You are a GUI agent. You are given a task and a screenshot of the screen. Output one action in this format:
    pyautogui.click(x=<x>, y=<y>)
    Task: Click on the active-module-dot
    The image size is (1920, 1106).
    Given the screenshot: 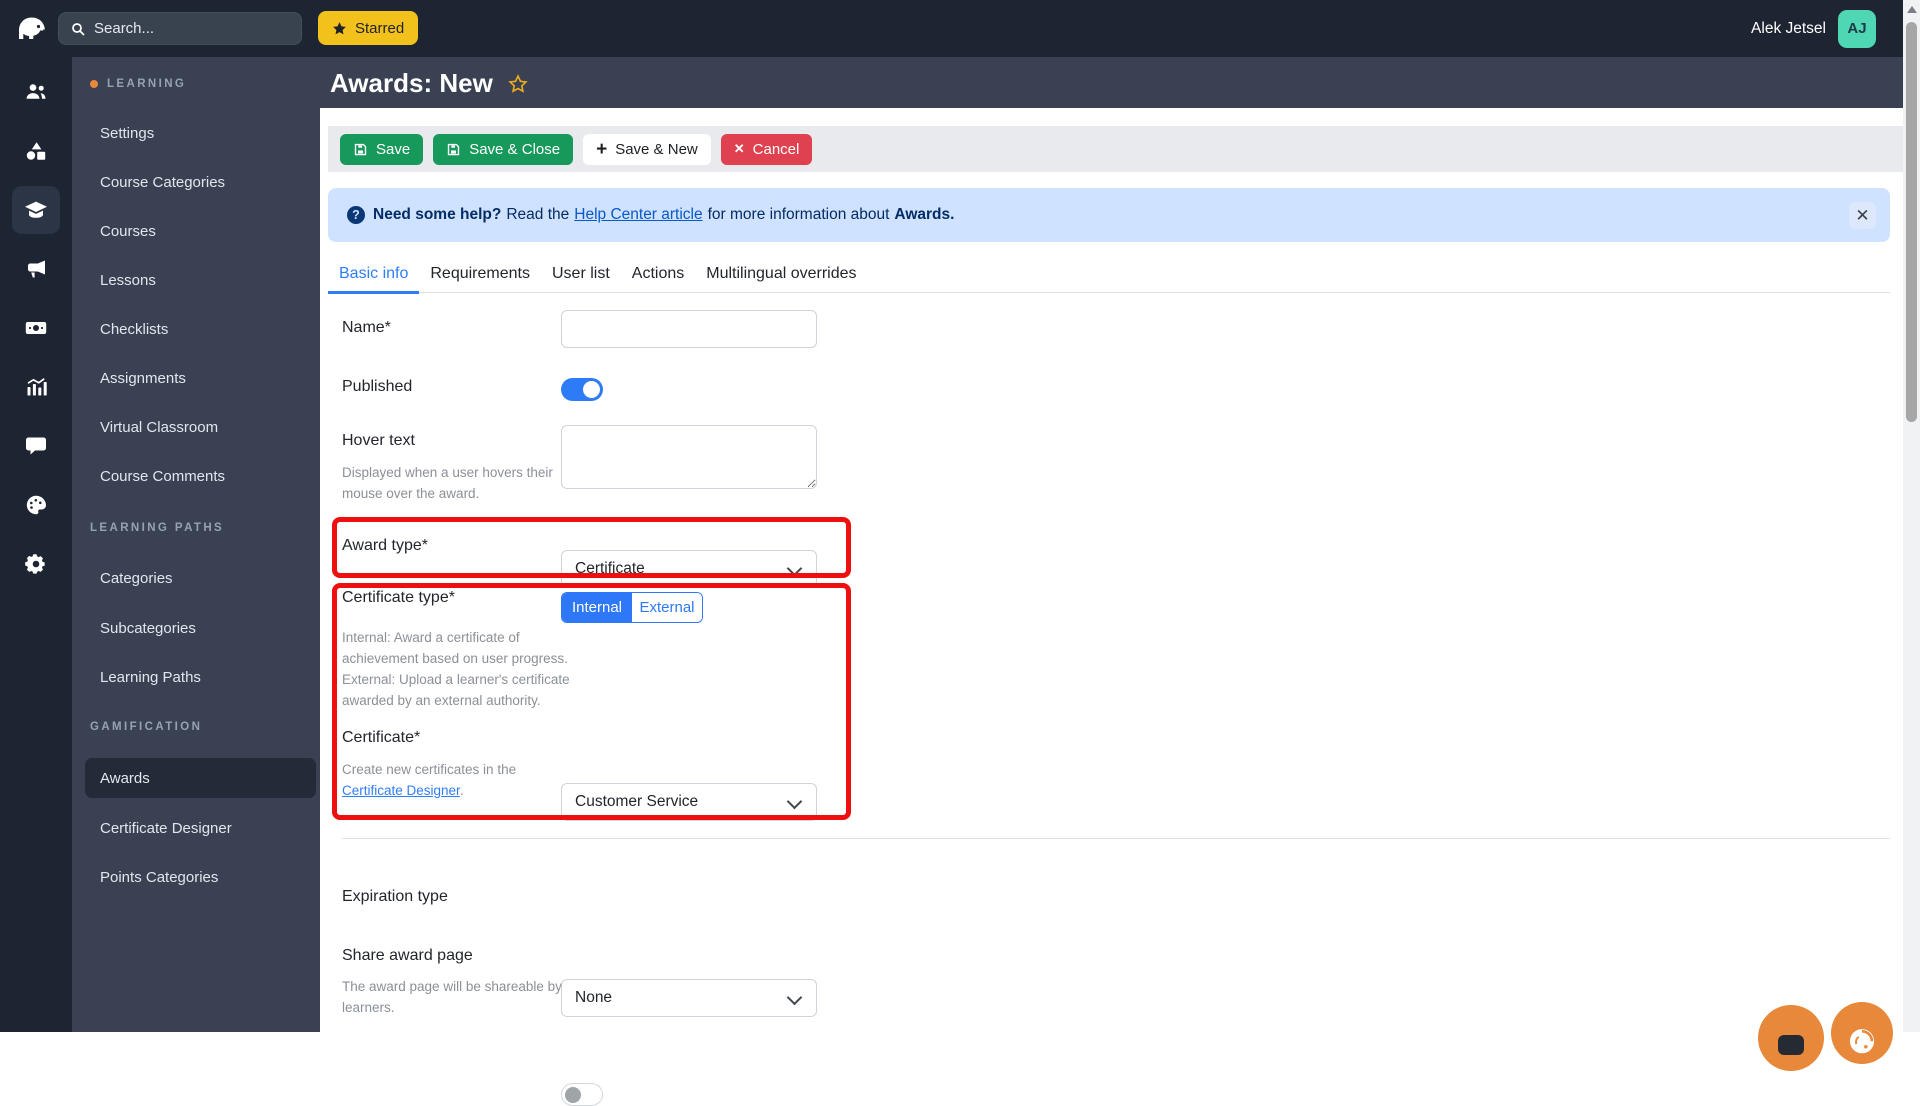 What is the action you would take?
    pyautogui.click(x=94, y=84)
    